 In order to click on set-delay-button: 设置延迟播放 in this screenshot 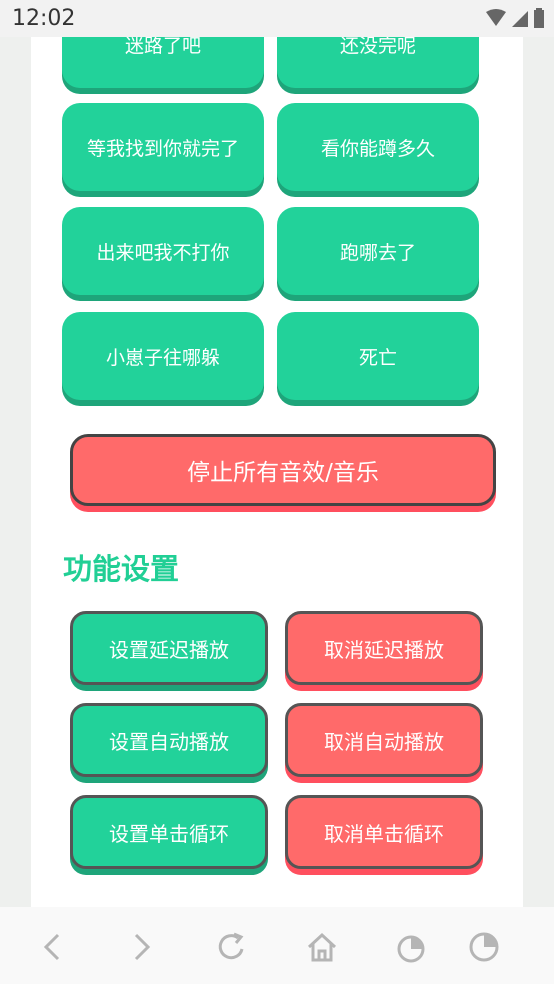, I will do `click(169, 648)`.